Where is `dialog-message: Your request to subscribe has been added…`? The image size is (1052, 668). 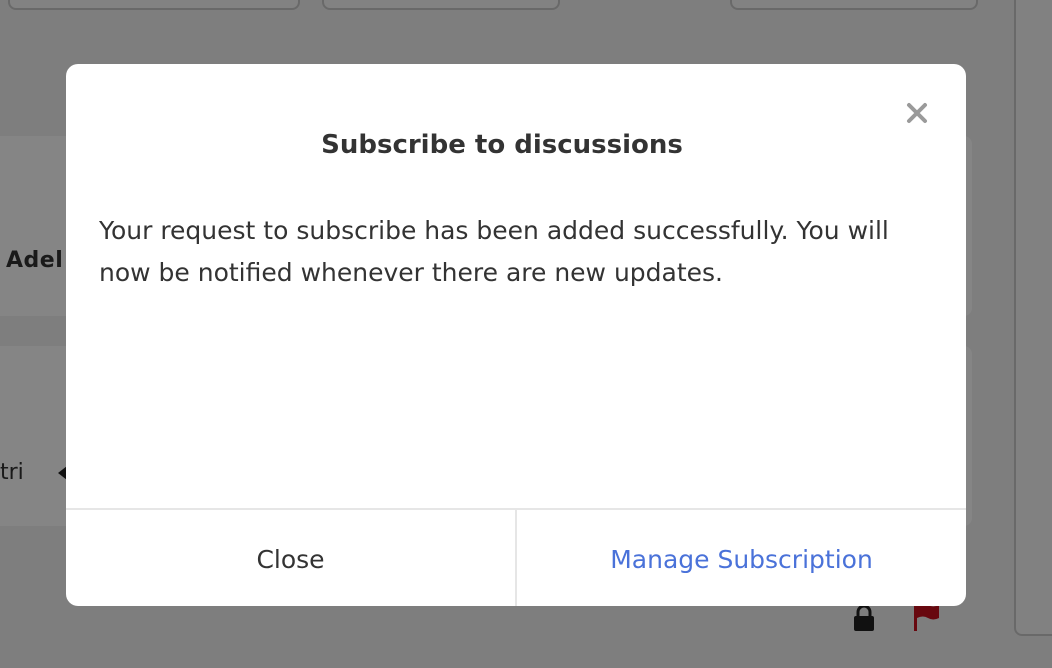
dialog-message: Your request to subscribe has been added… is located at coordinates (494, 251).